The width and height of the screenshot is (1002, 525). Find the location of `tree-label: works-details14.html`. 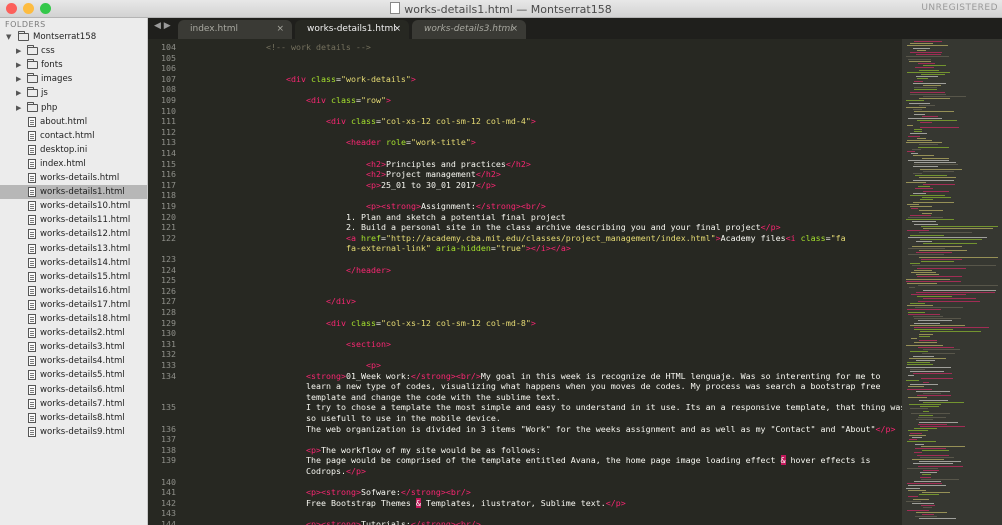

tree-label: works-details14.html is located at coordinates (85, 262).